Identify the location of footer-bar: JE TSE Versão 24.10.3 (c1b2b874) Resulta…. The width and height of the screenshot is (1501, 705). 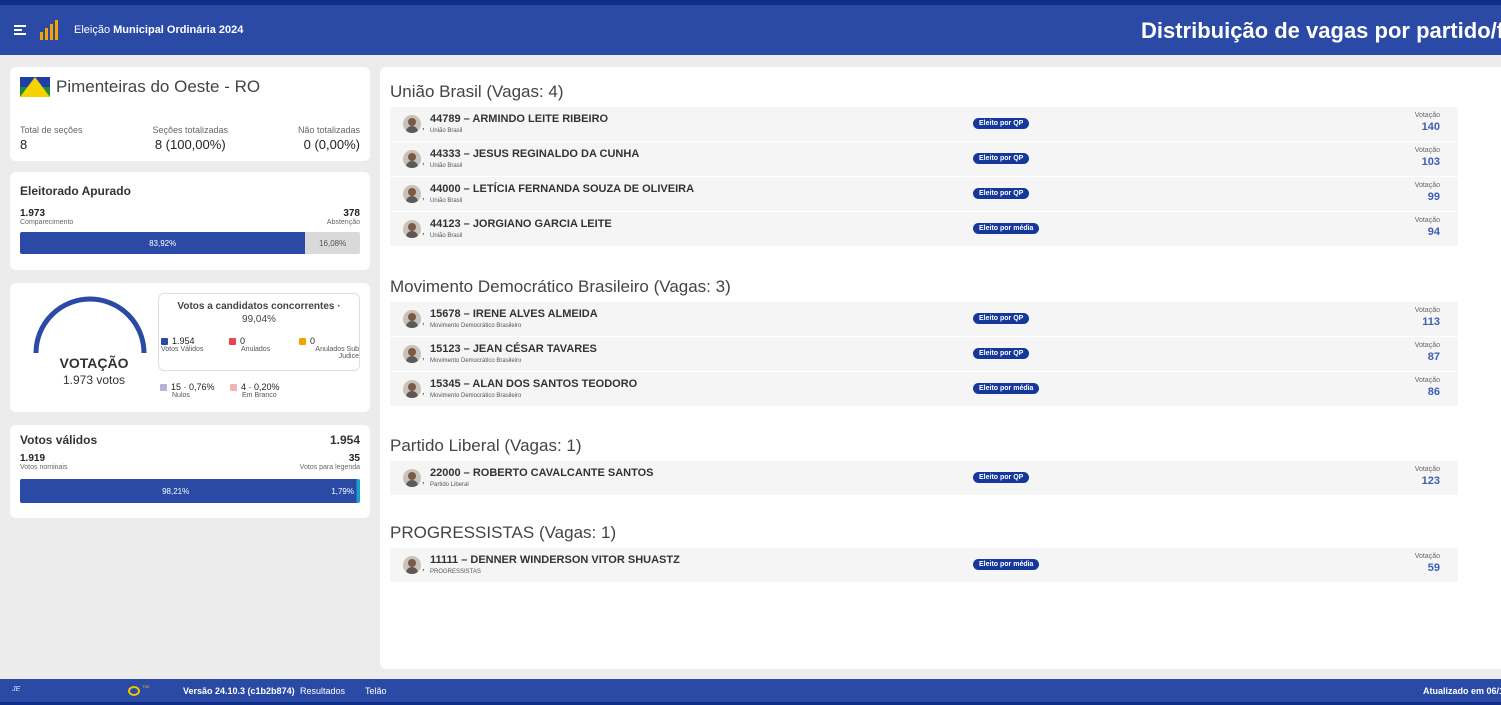
(750, 692).